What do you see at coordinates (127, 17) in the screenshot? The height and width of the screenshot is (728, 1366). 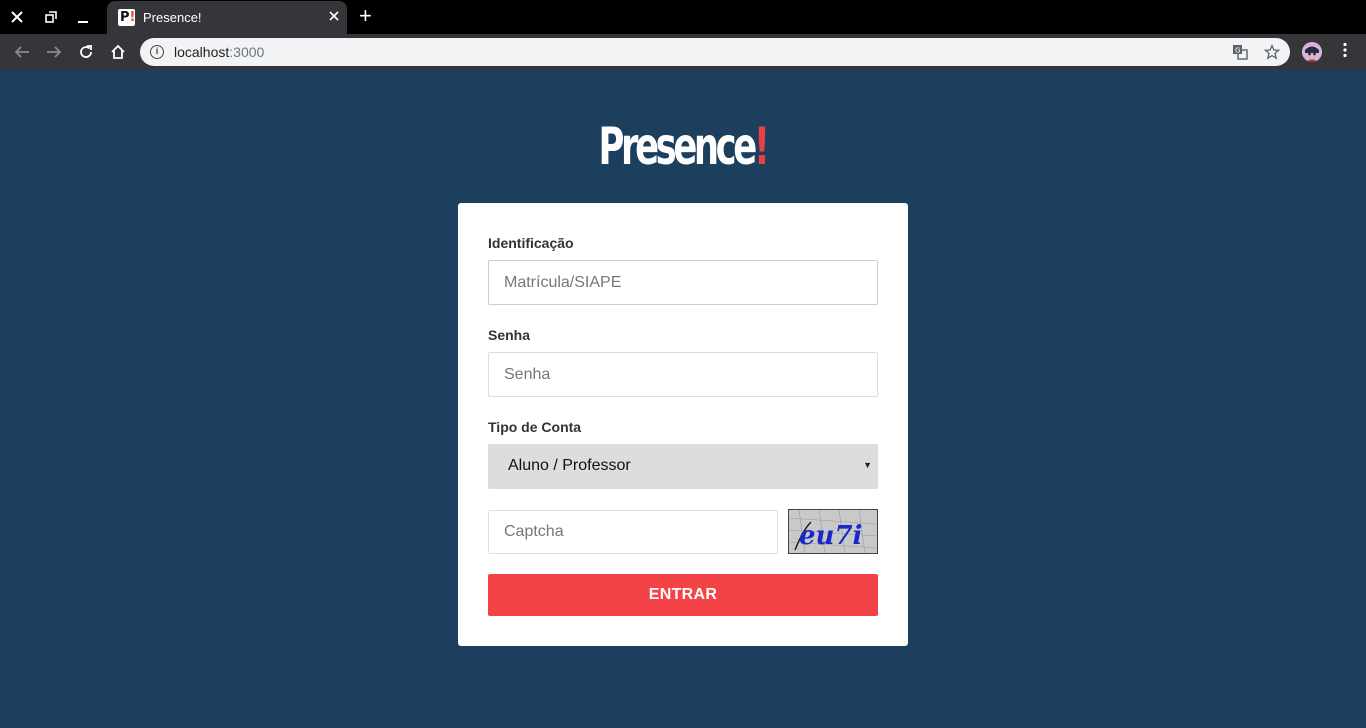 I see `tab-favicon: P!` at bounding box center [127, 17].